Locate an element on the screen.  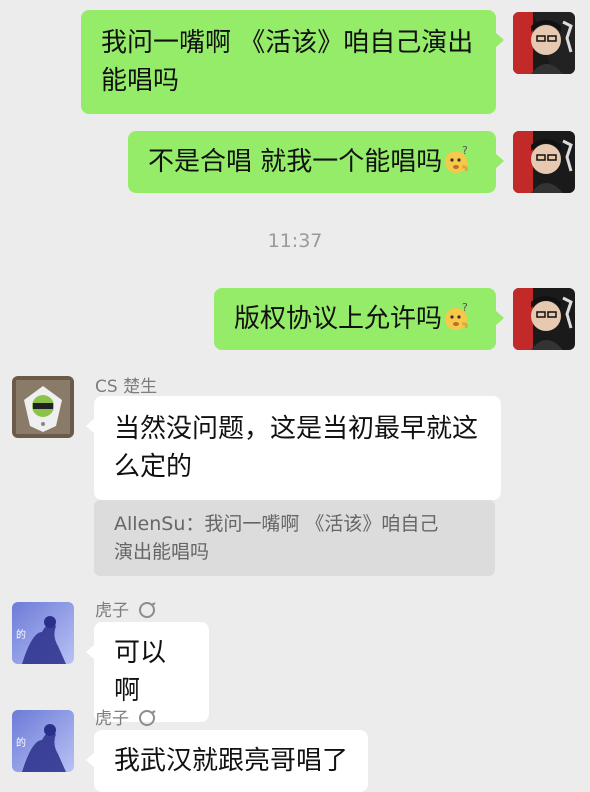
message-text: 版权协议上允许吗 is located at coordinates (338, 319).